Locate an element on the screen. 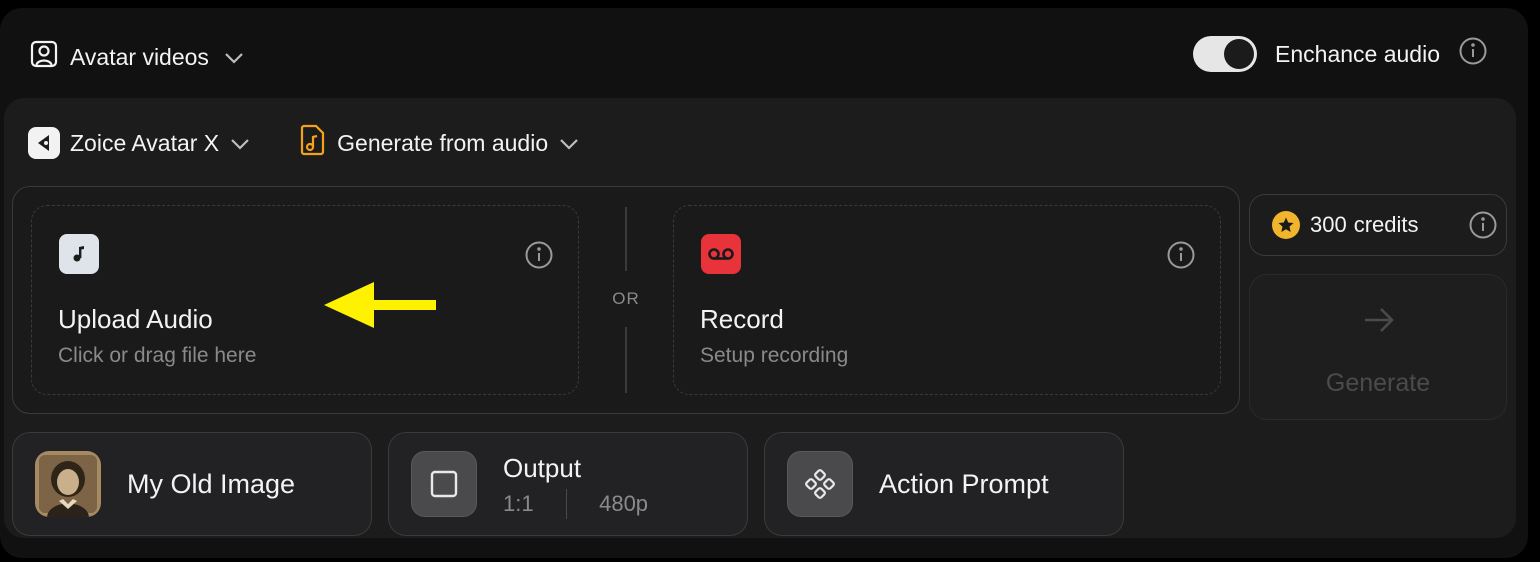 This screenshot has height=562, width=1540. upload-audio-subtitle: Click or drag file here is located at coordinates (157, 355).